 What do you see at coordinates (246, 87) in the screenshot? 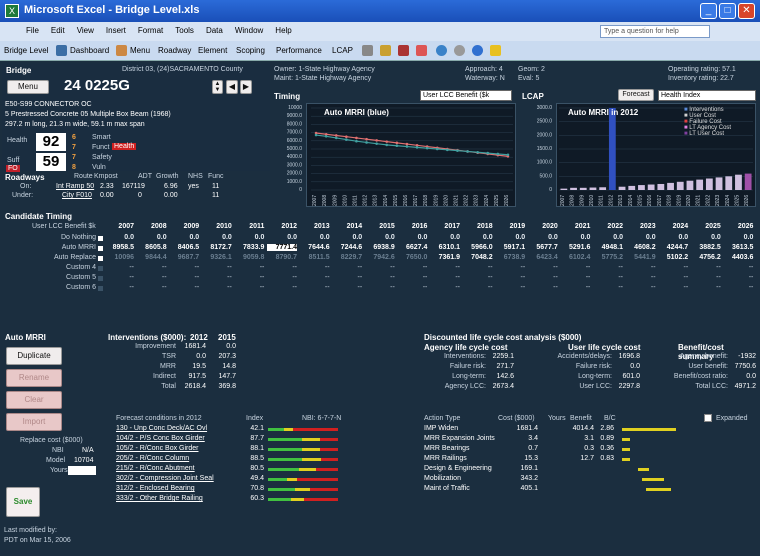
I see `next-bridge-button: ▶` at bounding box center [246, 87].